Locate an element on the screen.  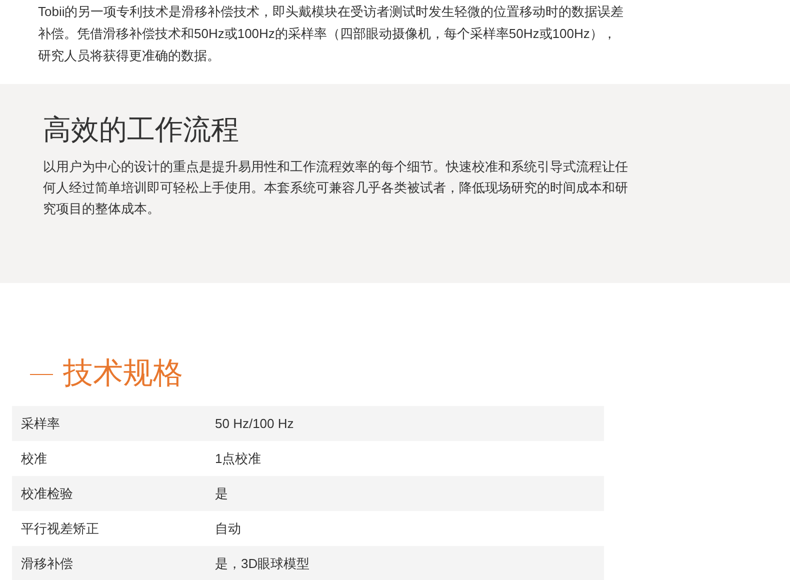
spec-label: 平行视差矫正 is located at coordinates (60, 529).